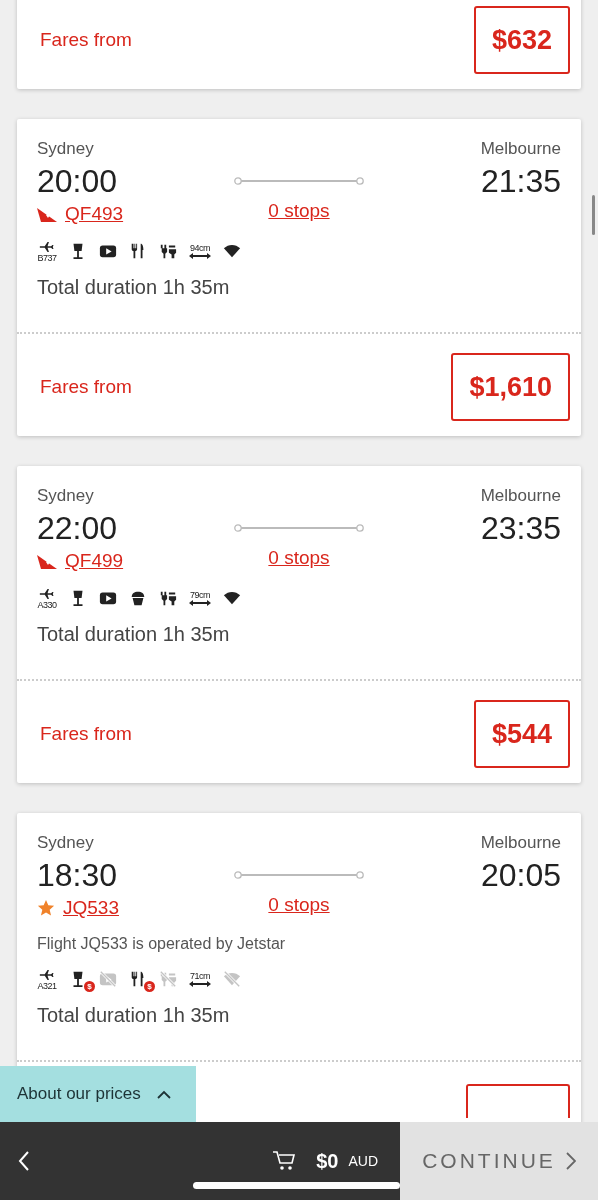 This screenshot has height=1200, width=598. I want to click on flight-number-link: QF493, so click(94, 214).